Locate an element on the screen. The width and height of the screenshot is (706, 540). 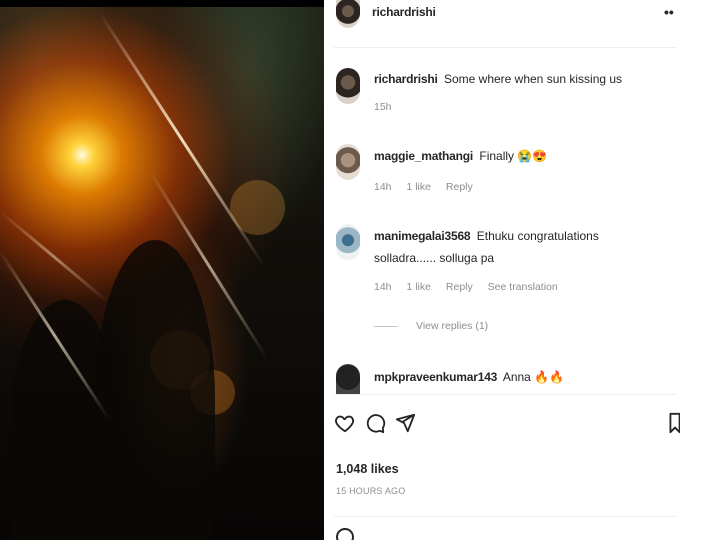
comment-meta: 15h is located at coordinates (389, 107).